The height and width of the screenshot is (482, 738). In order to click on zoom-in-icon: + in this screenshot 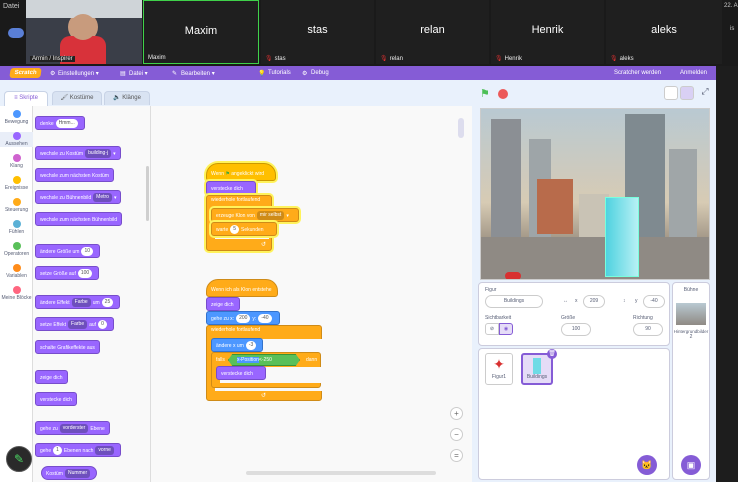, I will do `click(456, 413)`.